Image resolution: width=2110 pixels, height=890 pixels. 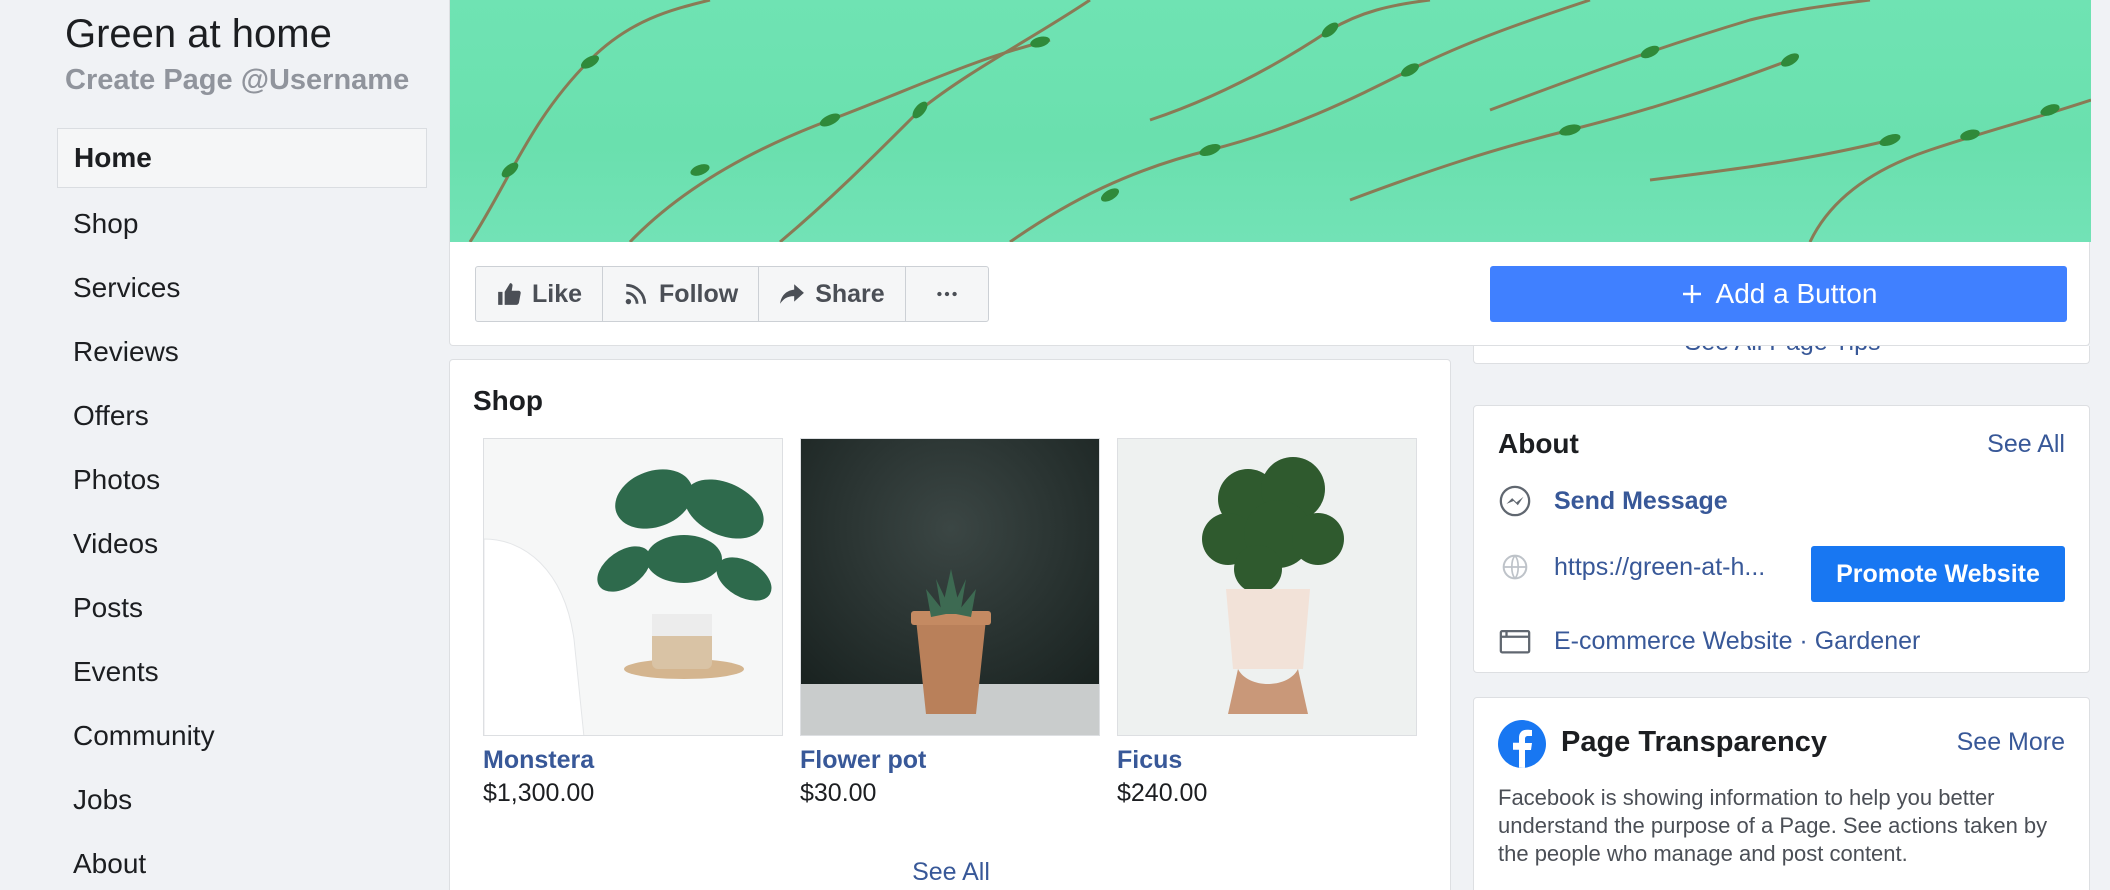 I want to click on product-price: $240.00, so click(x=1162, y=793).